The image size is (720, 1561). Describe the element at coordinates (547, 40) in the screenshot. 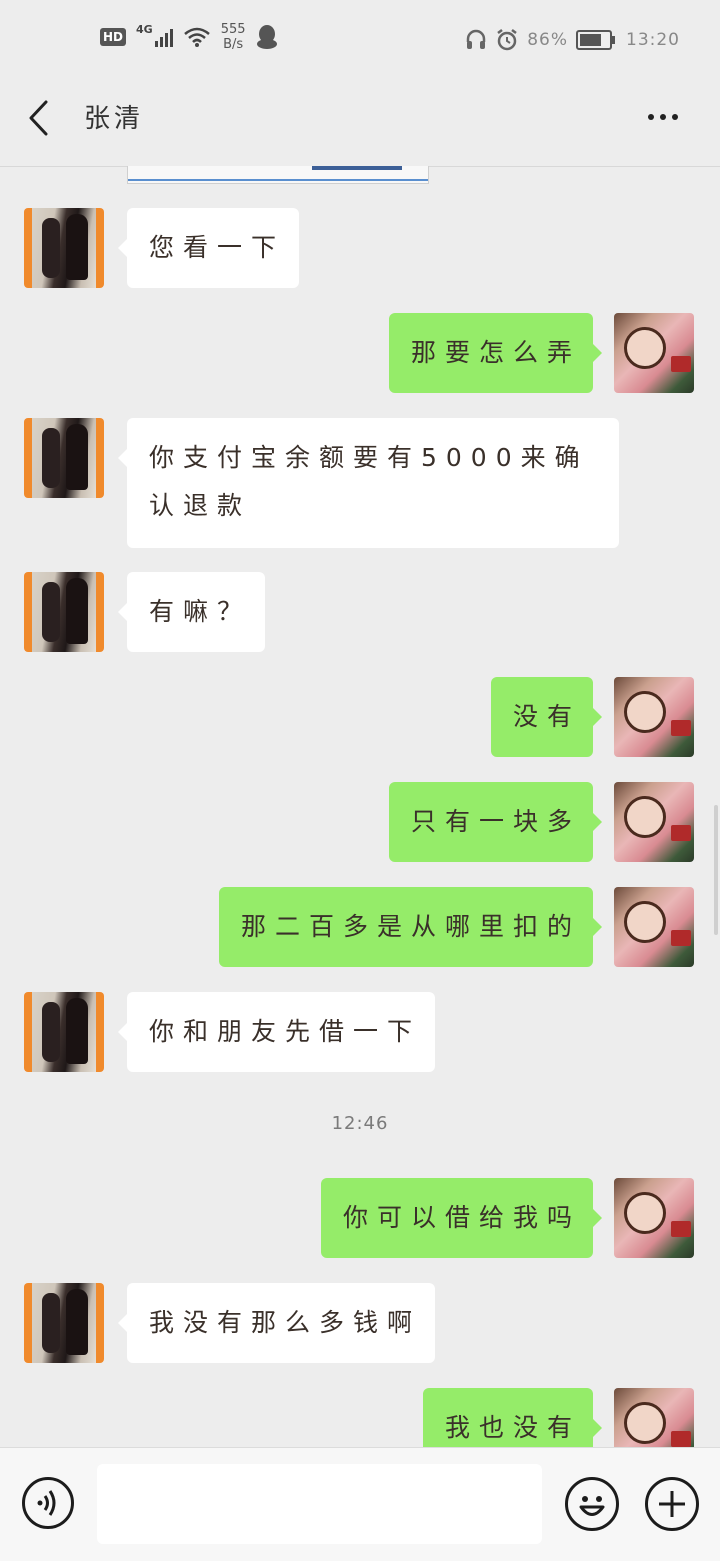

I see `battery-percent: 86%` at that location.